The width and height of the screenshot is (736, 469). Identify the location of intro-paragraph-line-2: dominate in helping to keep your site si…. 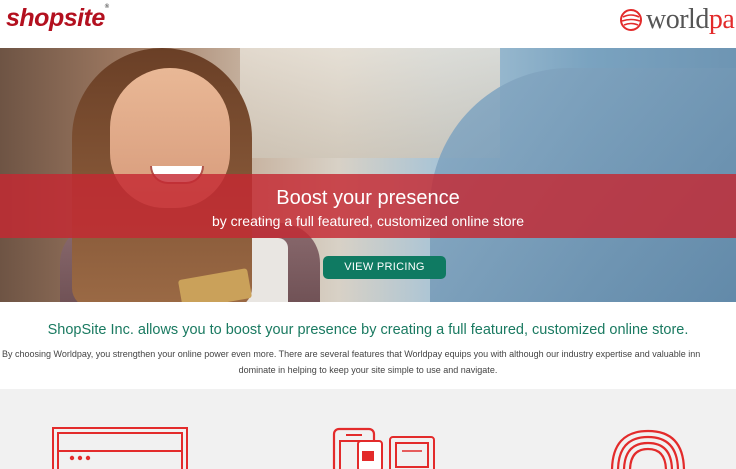
(368, 370).